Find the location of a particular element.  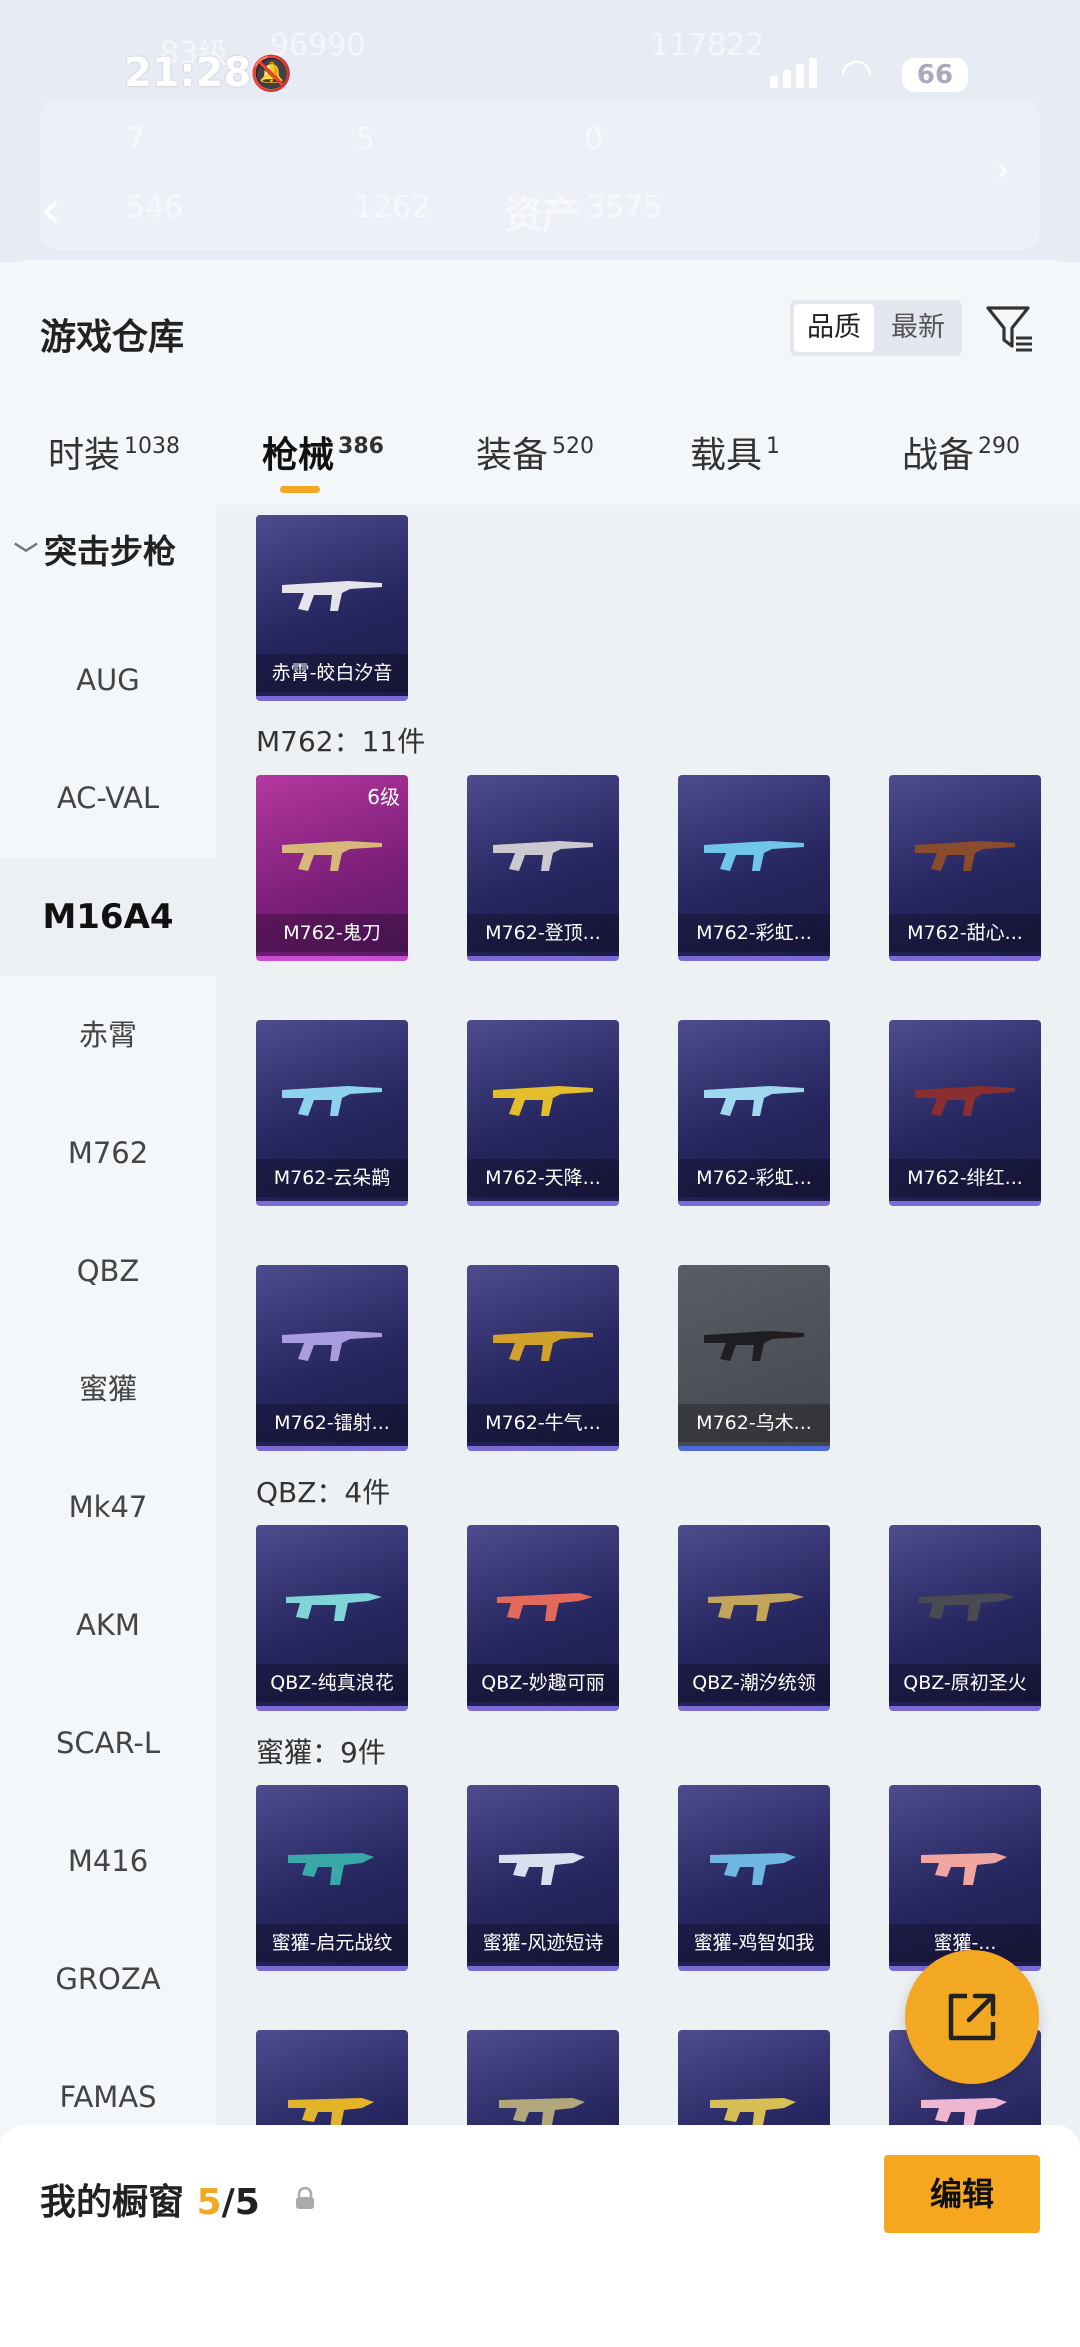

sidebar-item-m416: M416 is located at coordinates (108, 1861).